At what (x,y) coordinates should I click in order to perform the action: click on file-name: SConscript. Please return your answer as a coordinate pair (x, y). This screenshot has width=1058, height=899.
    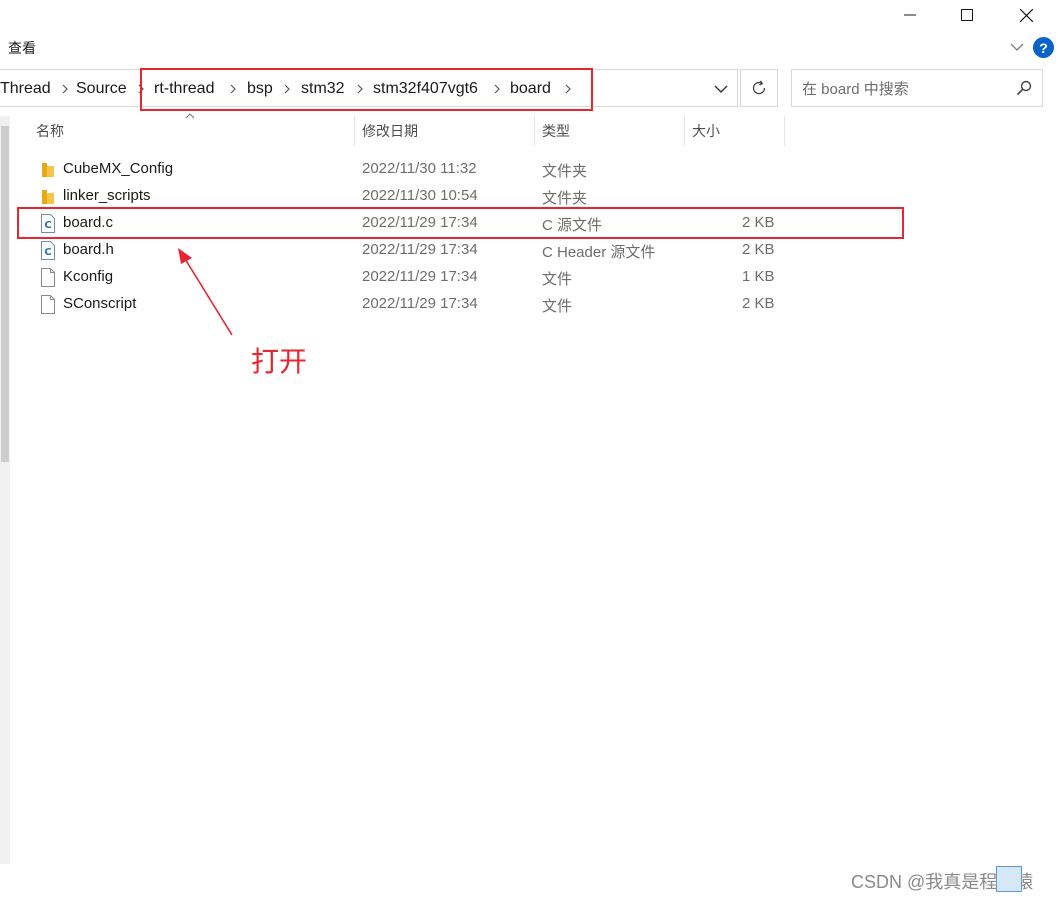
    Looking at the image, I should click on (100, 303).